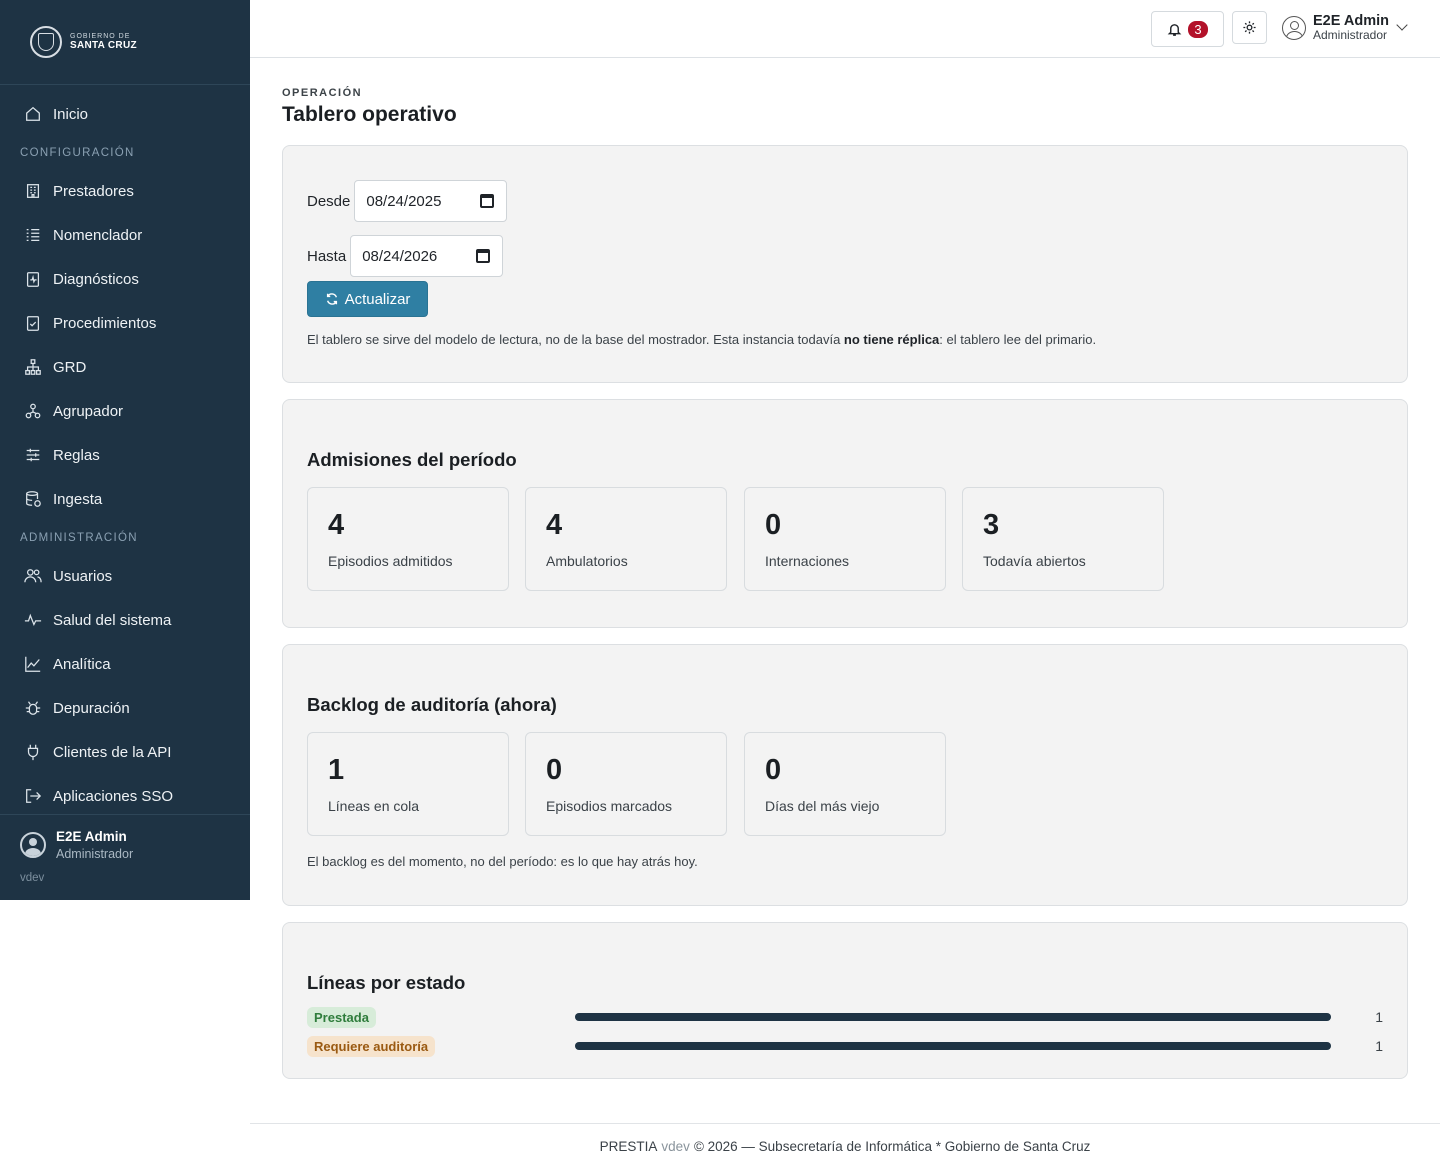 The width and height of the screenshot is (1440, 1168). Describe the element at coordinates (1034, 561) in the screenshot. I see `stat-label: Todavía abiertos` at that location.